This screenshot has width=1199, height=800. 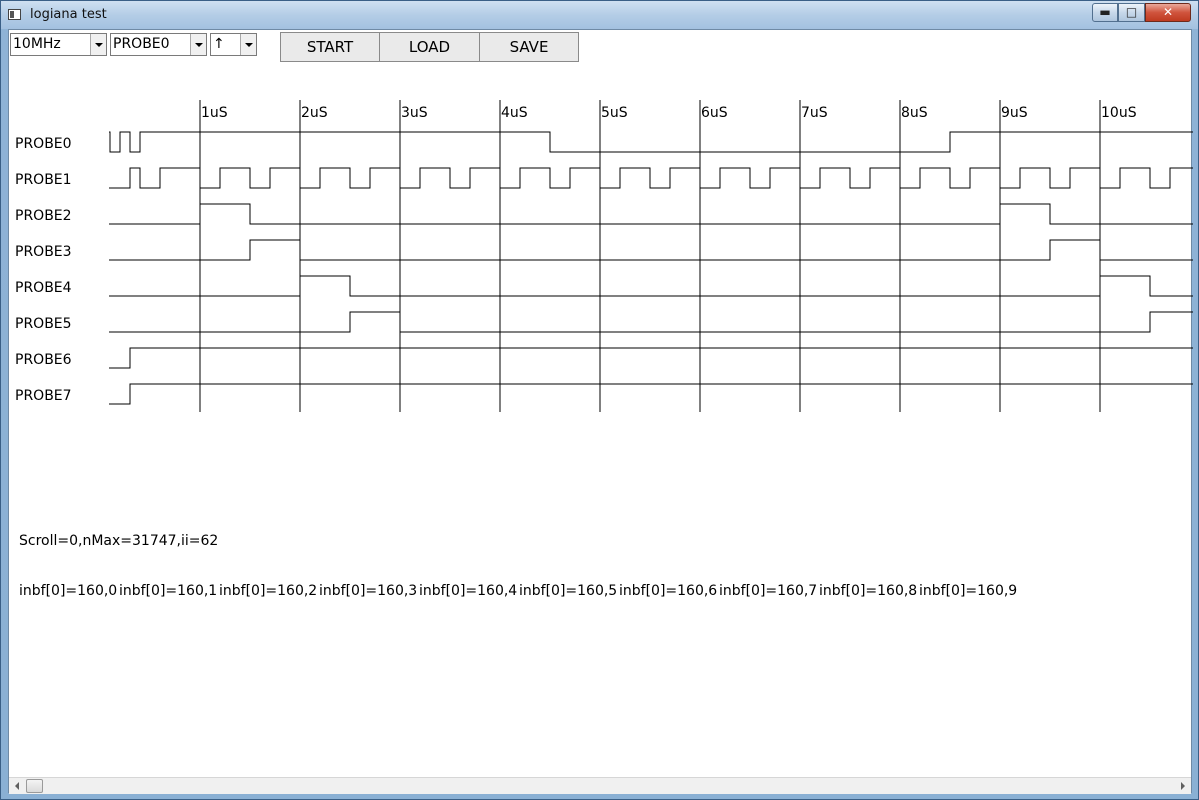 What do you see at coordinates (43, 324) in the screenshot?
I see `probe-label: PROBE5` at bounding box center [43, 324].